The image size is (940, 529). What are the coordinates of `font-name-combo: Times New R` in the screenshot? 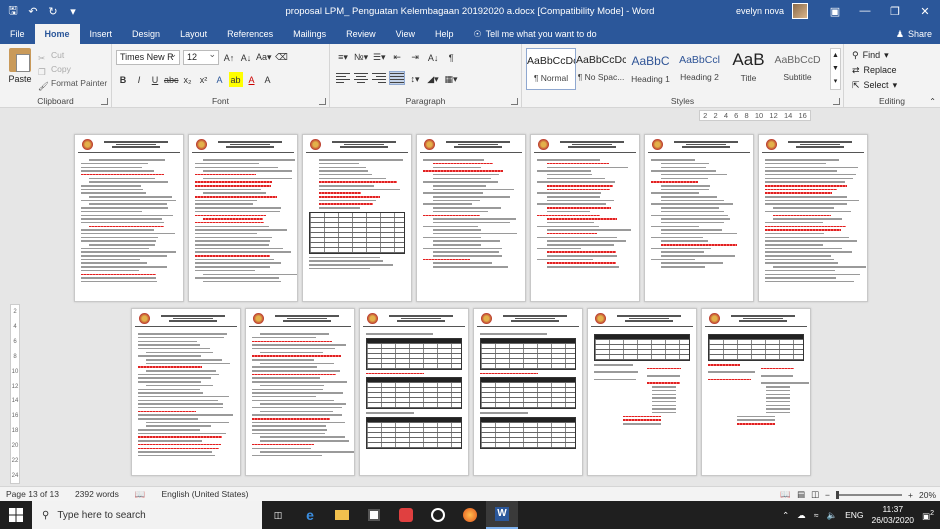 It's located at (148, 56).